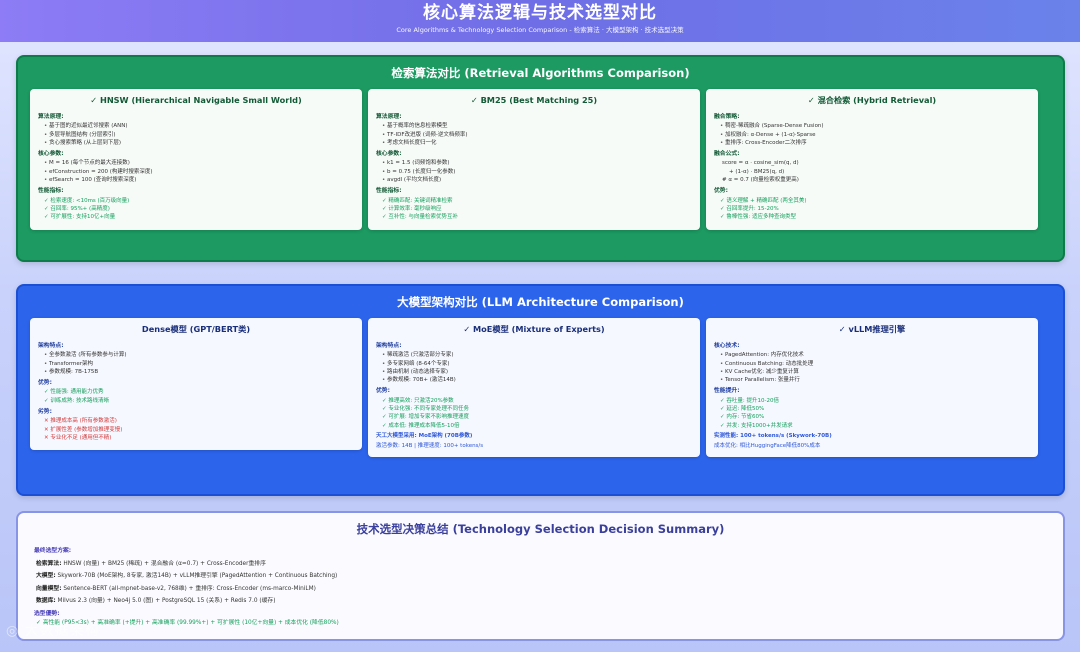 This screenshot has width=1080, height=652. Describe the element at coordinates (875, 126) in the screenshot. I see `list-item: 稠密-稀疏融合 (Sparse-Dense Fusion)` at that location.